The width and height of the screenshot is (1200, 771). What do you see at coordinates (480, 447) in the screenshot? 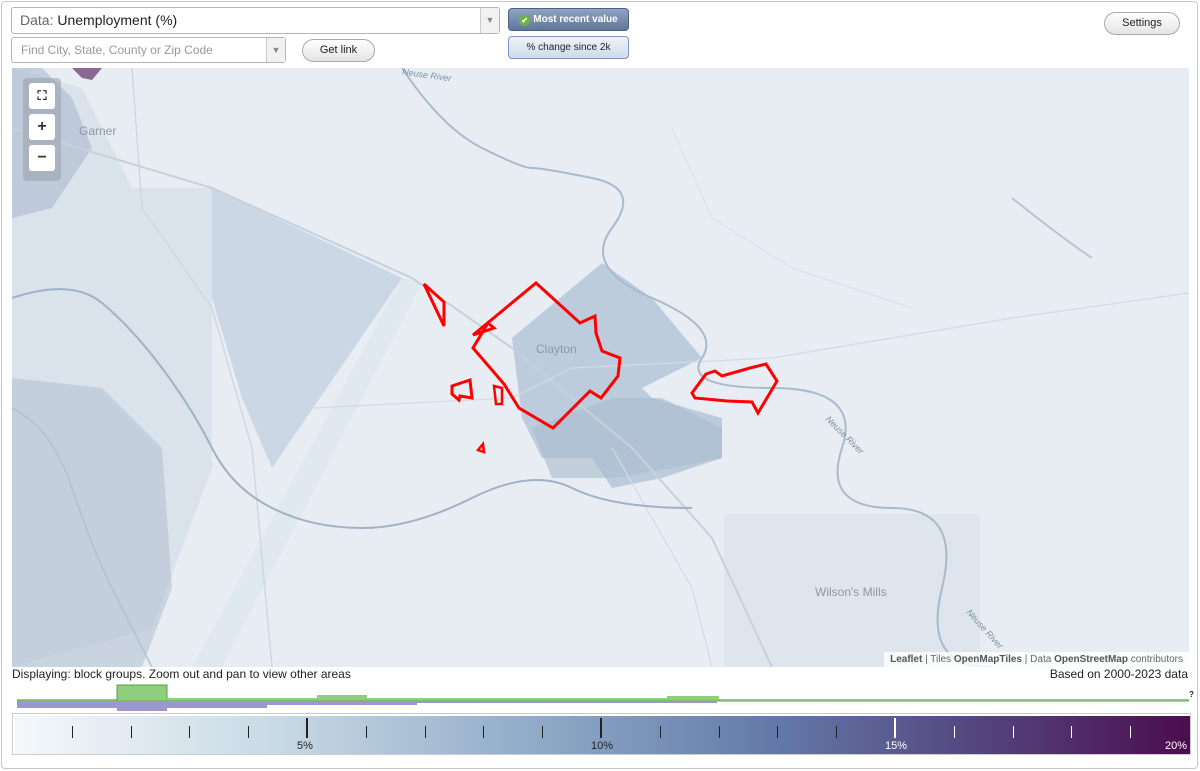
I see `highlight-south-tiny` at bounding box center [480, 447].